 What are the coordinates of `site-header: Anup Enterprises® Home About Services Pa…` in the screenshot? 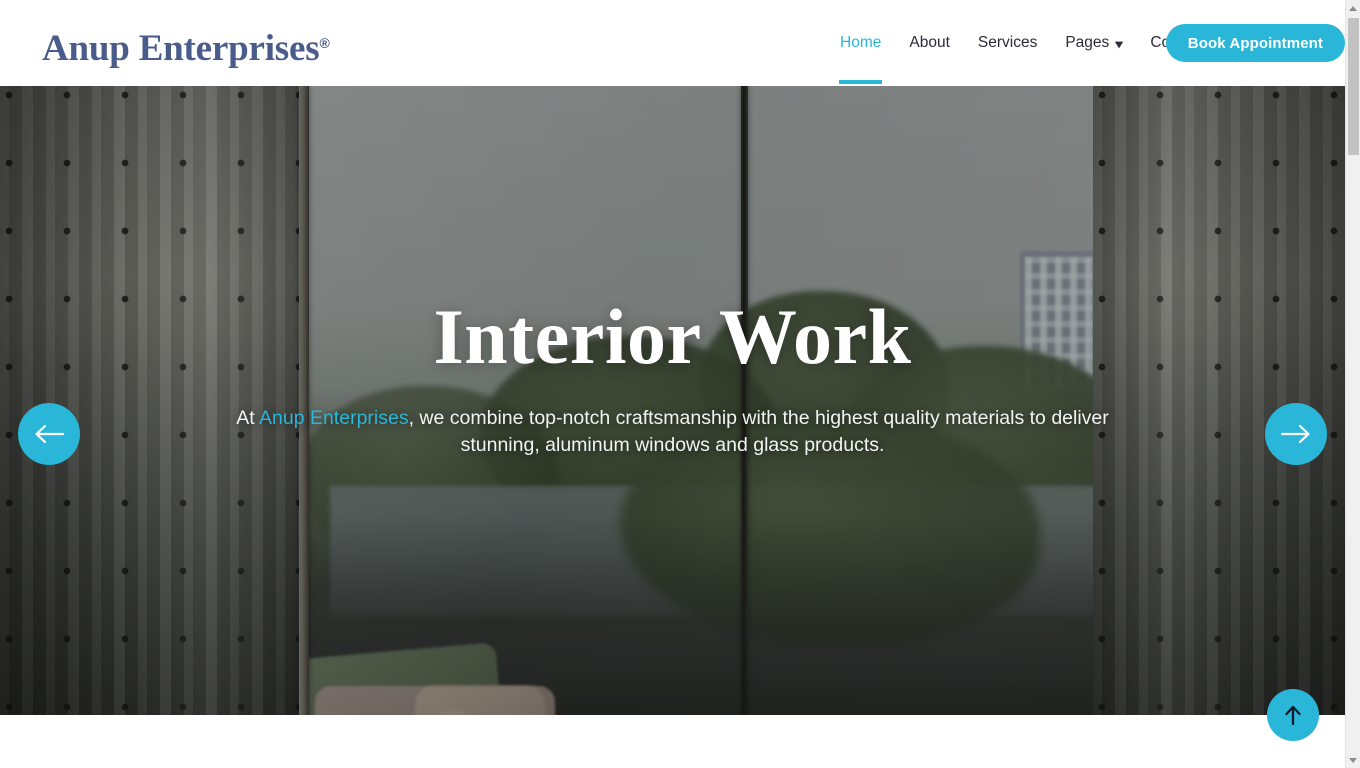 It's located at (672, 43).